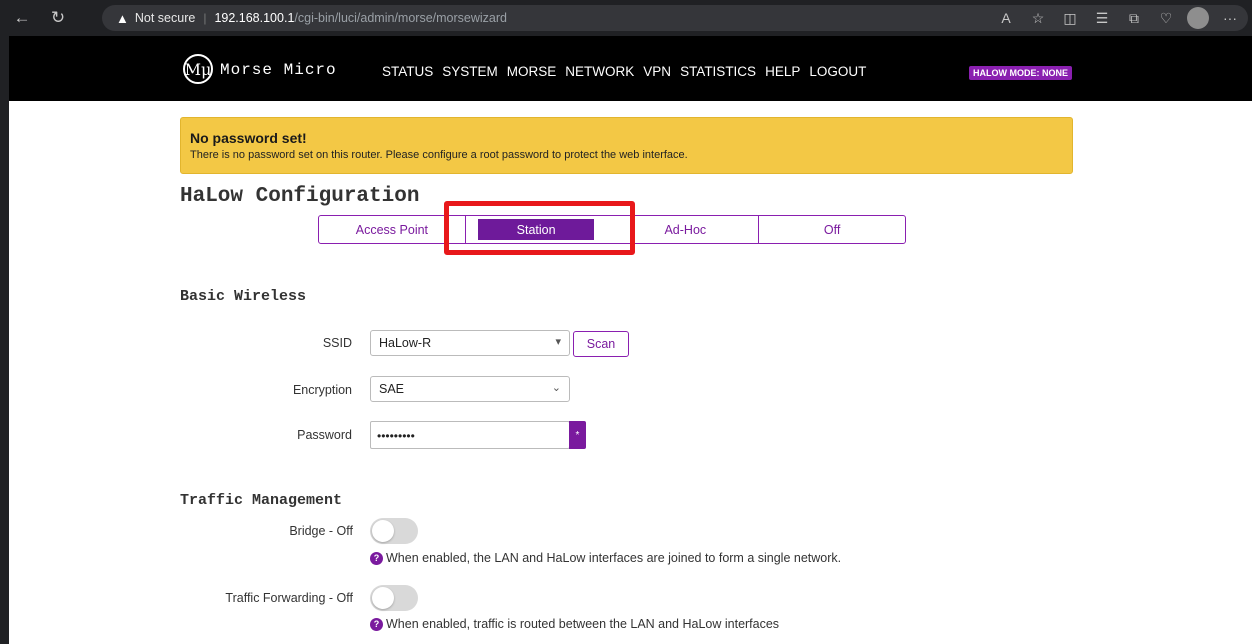  What do you see at coordinates (278, 70) in the screenshot?
I see `brand-name: Morse Micro` at bounding box center [278, 70].